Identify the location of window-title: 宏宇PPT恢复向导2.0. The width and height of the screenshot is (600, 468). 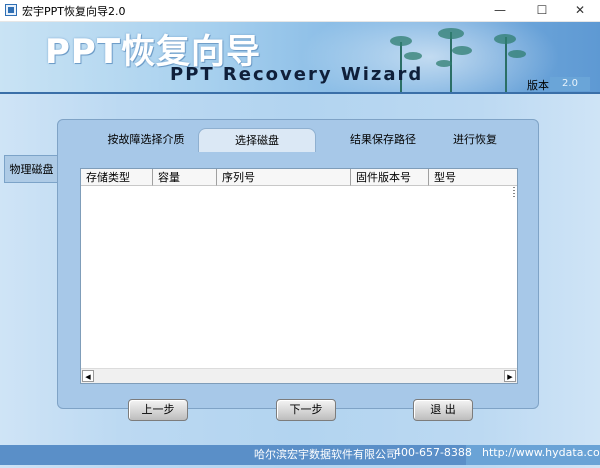
(74, 11).